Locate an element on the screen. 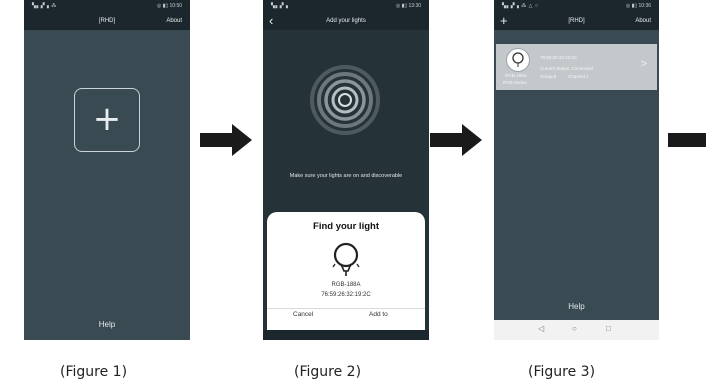 The width and height of the screenshot is (706, 389). top-bar: ‹ Add your lights is located at coordinates (346, 21).